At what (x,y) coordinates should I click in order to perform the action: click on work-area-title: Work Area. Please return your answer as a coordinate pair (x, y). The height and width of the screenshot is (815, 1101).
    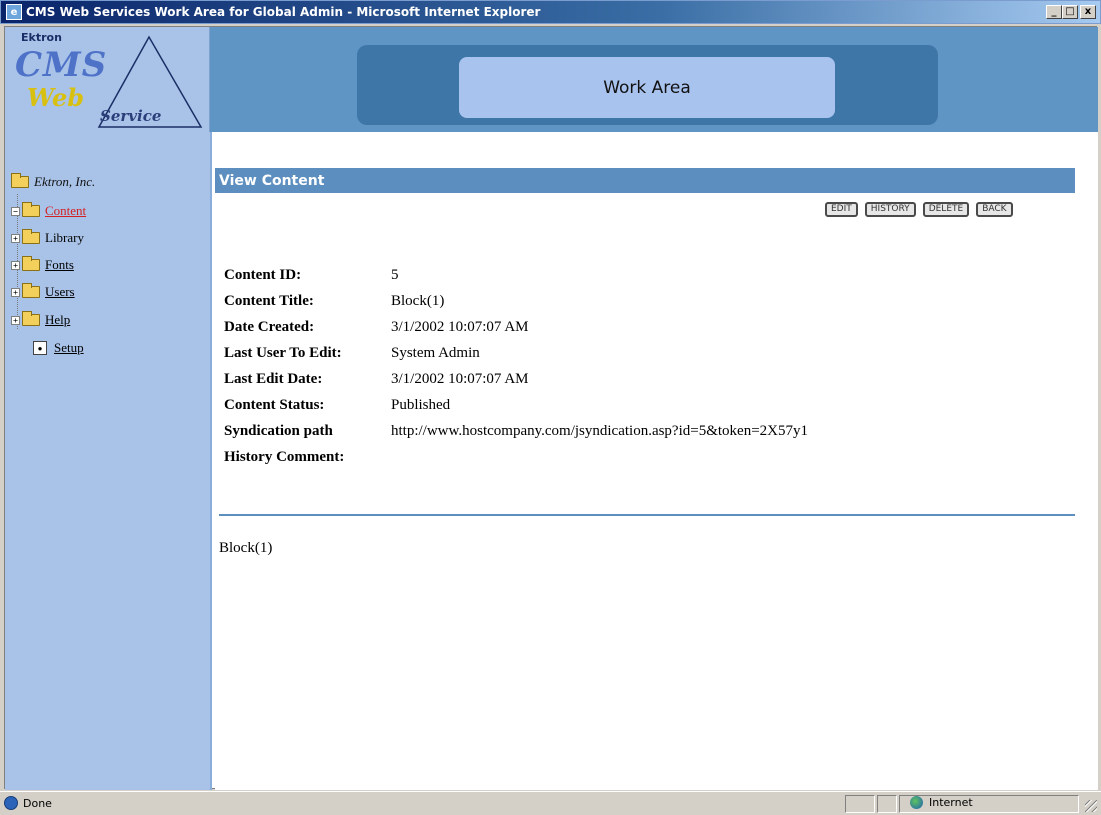
    Looking at the image, I should click on (647, 87).